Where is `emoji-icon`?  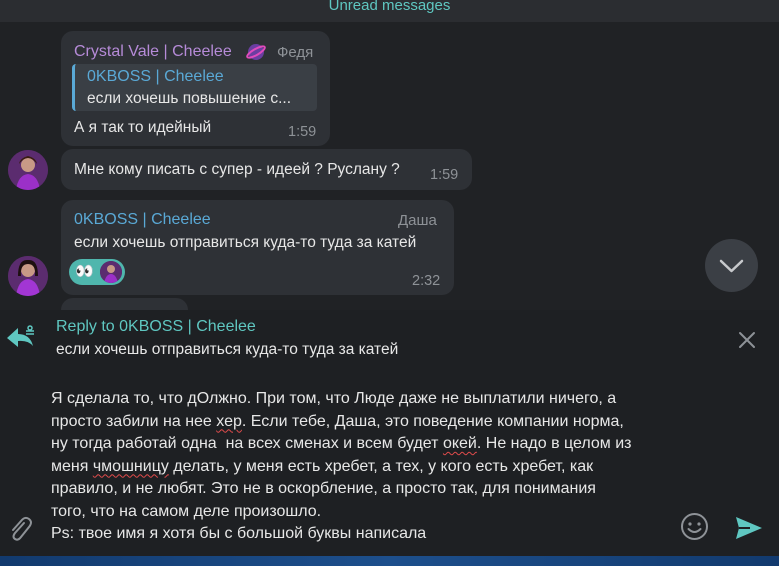
emoji-icon is located at coordinates (694, 526).